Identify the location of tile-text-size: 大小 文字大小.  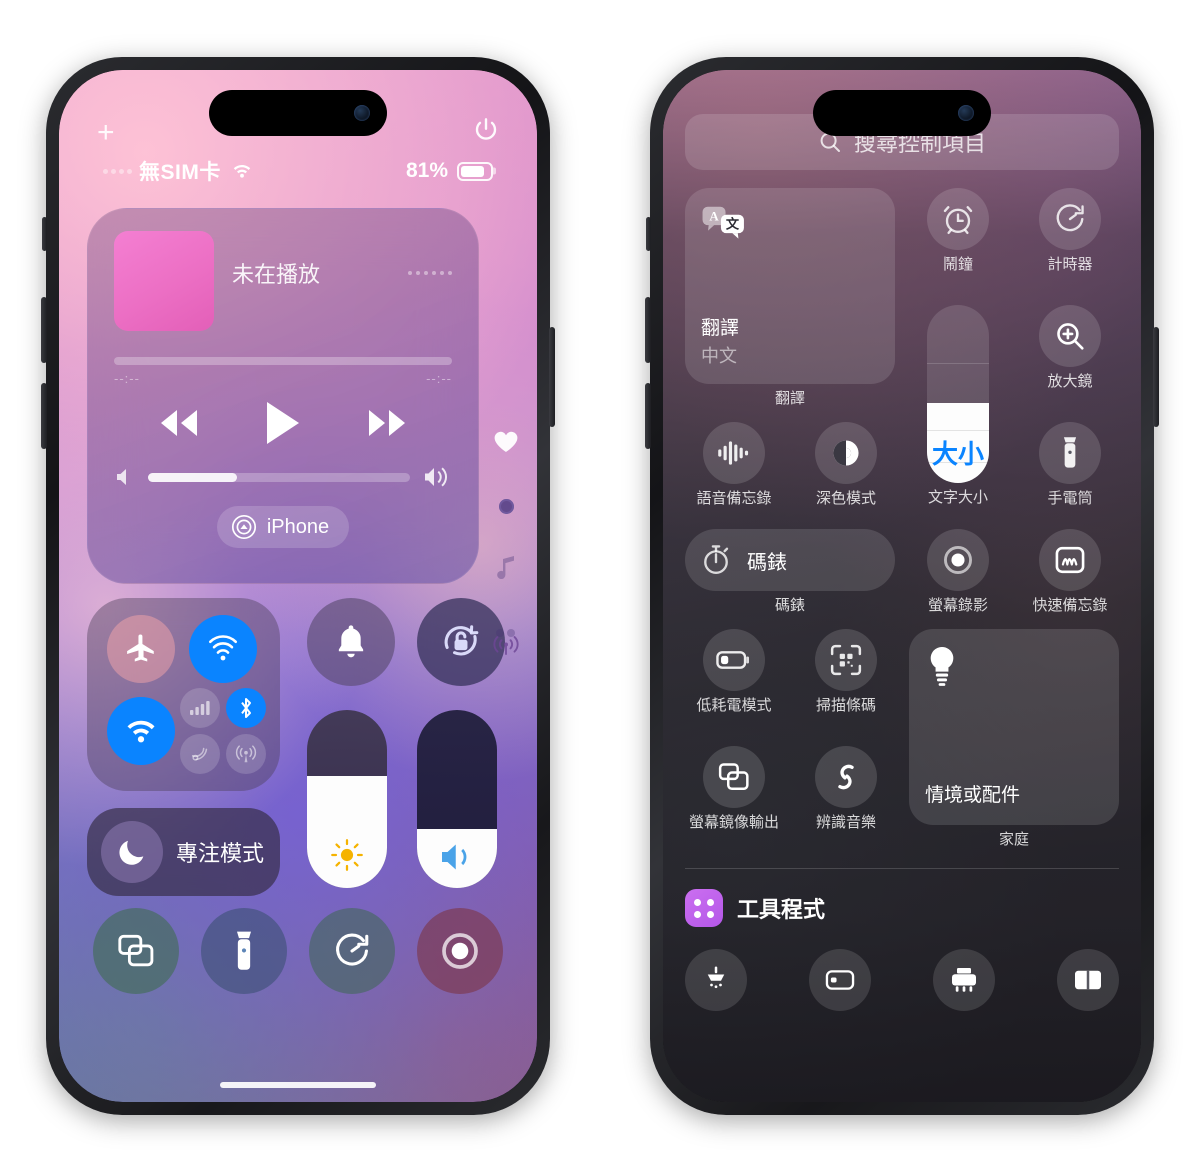
(958, 410).